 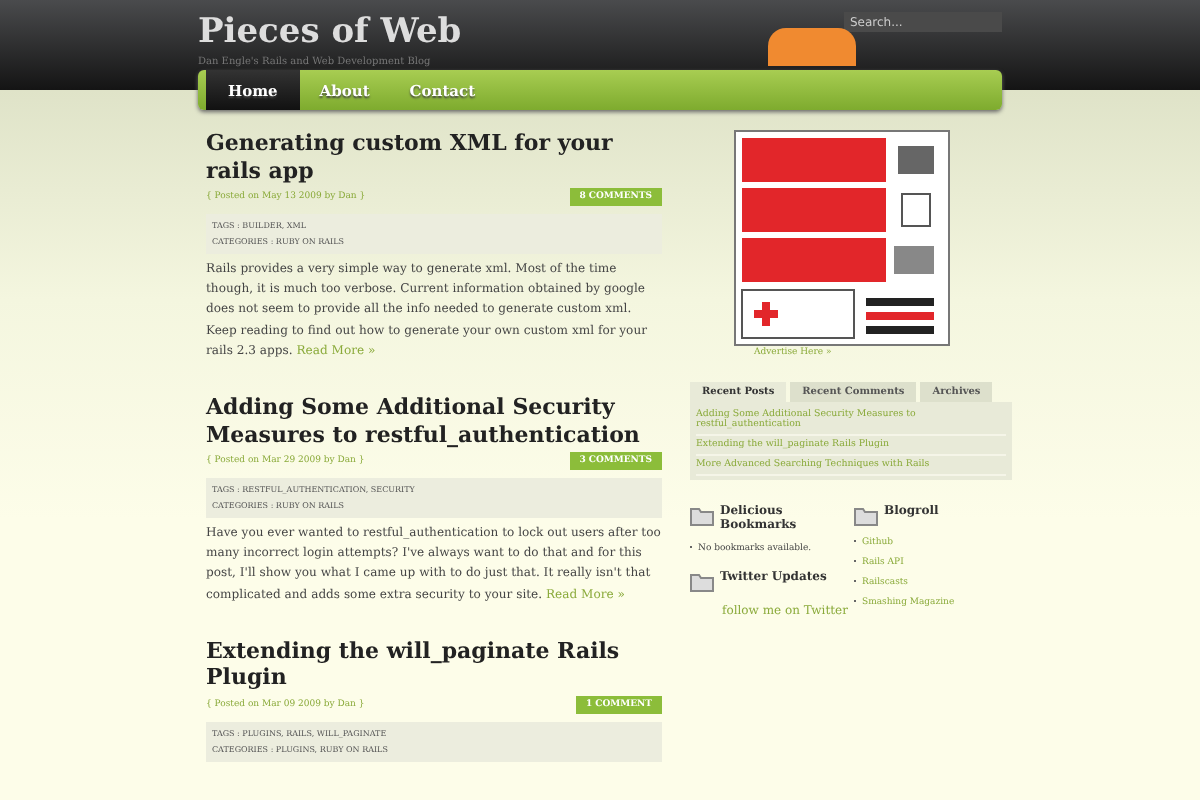 I want to click on post-title: Extending the will_paginate Rails Plugin, so click(x=434, y=664).